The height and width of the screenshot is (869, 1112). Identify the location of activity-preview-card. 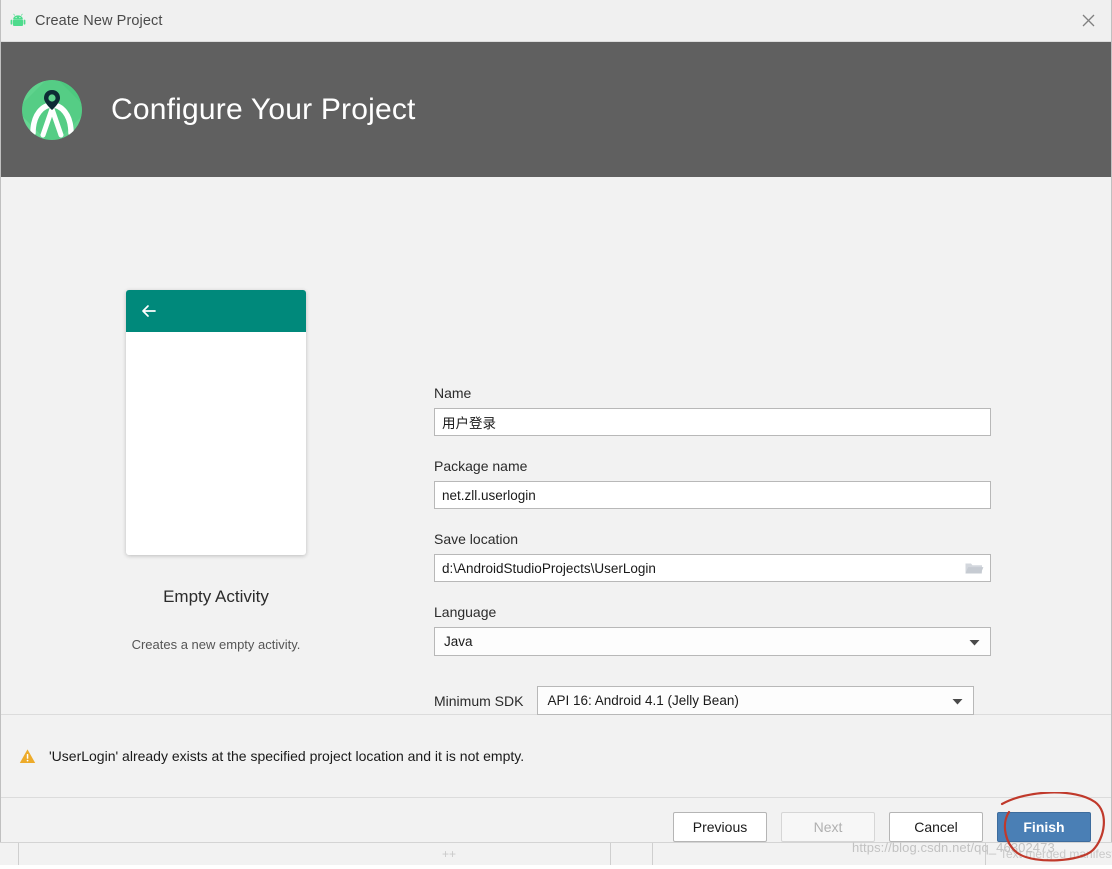
(216, 422).